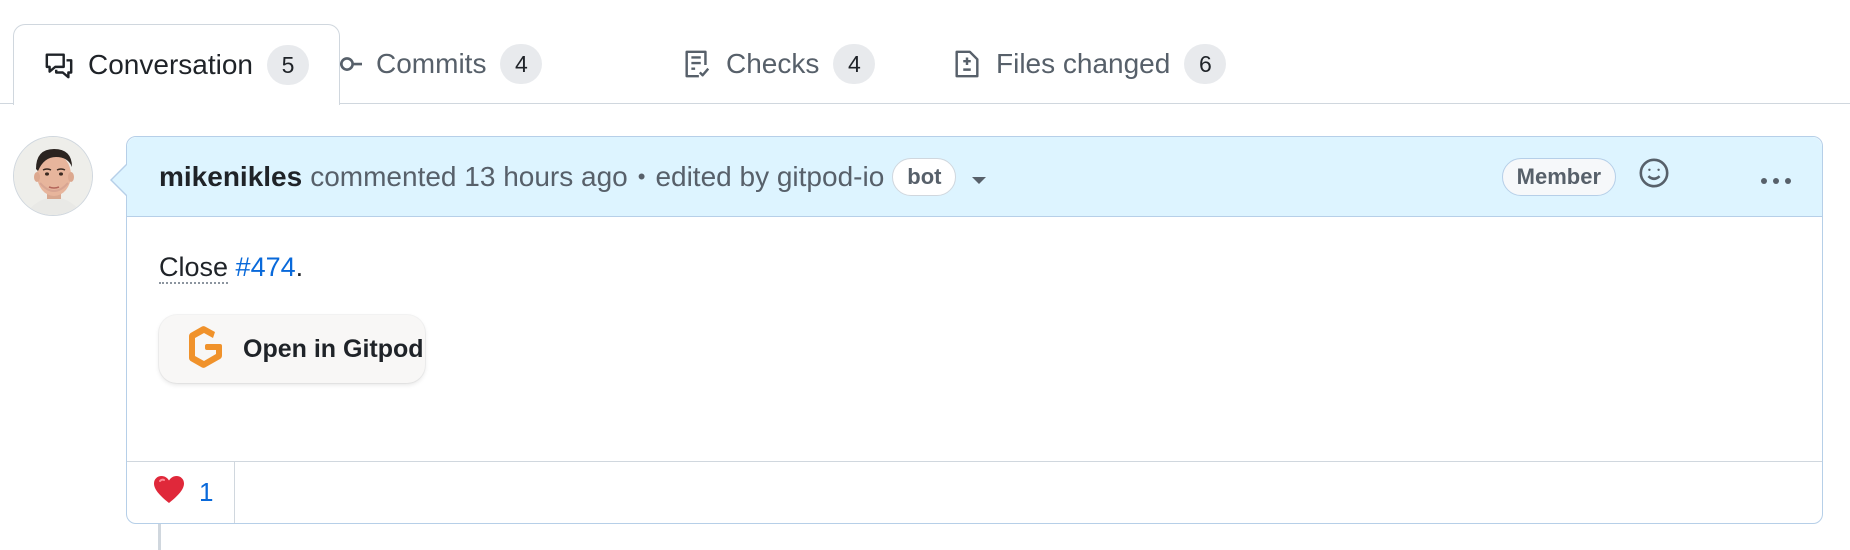 This screenshot has width=1850, height=550. I want to click on comment-author-link: mikenikles, so click(230, 177).